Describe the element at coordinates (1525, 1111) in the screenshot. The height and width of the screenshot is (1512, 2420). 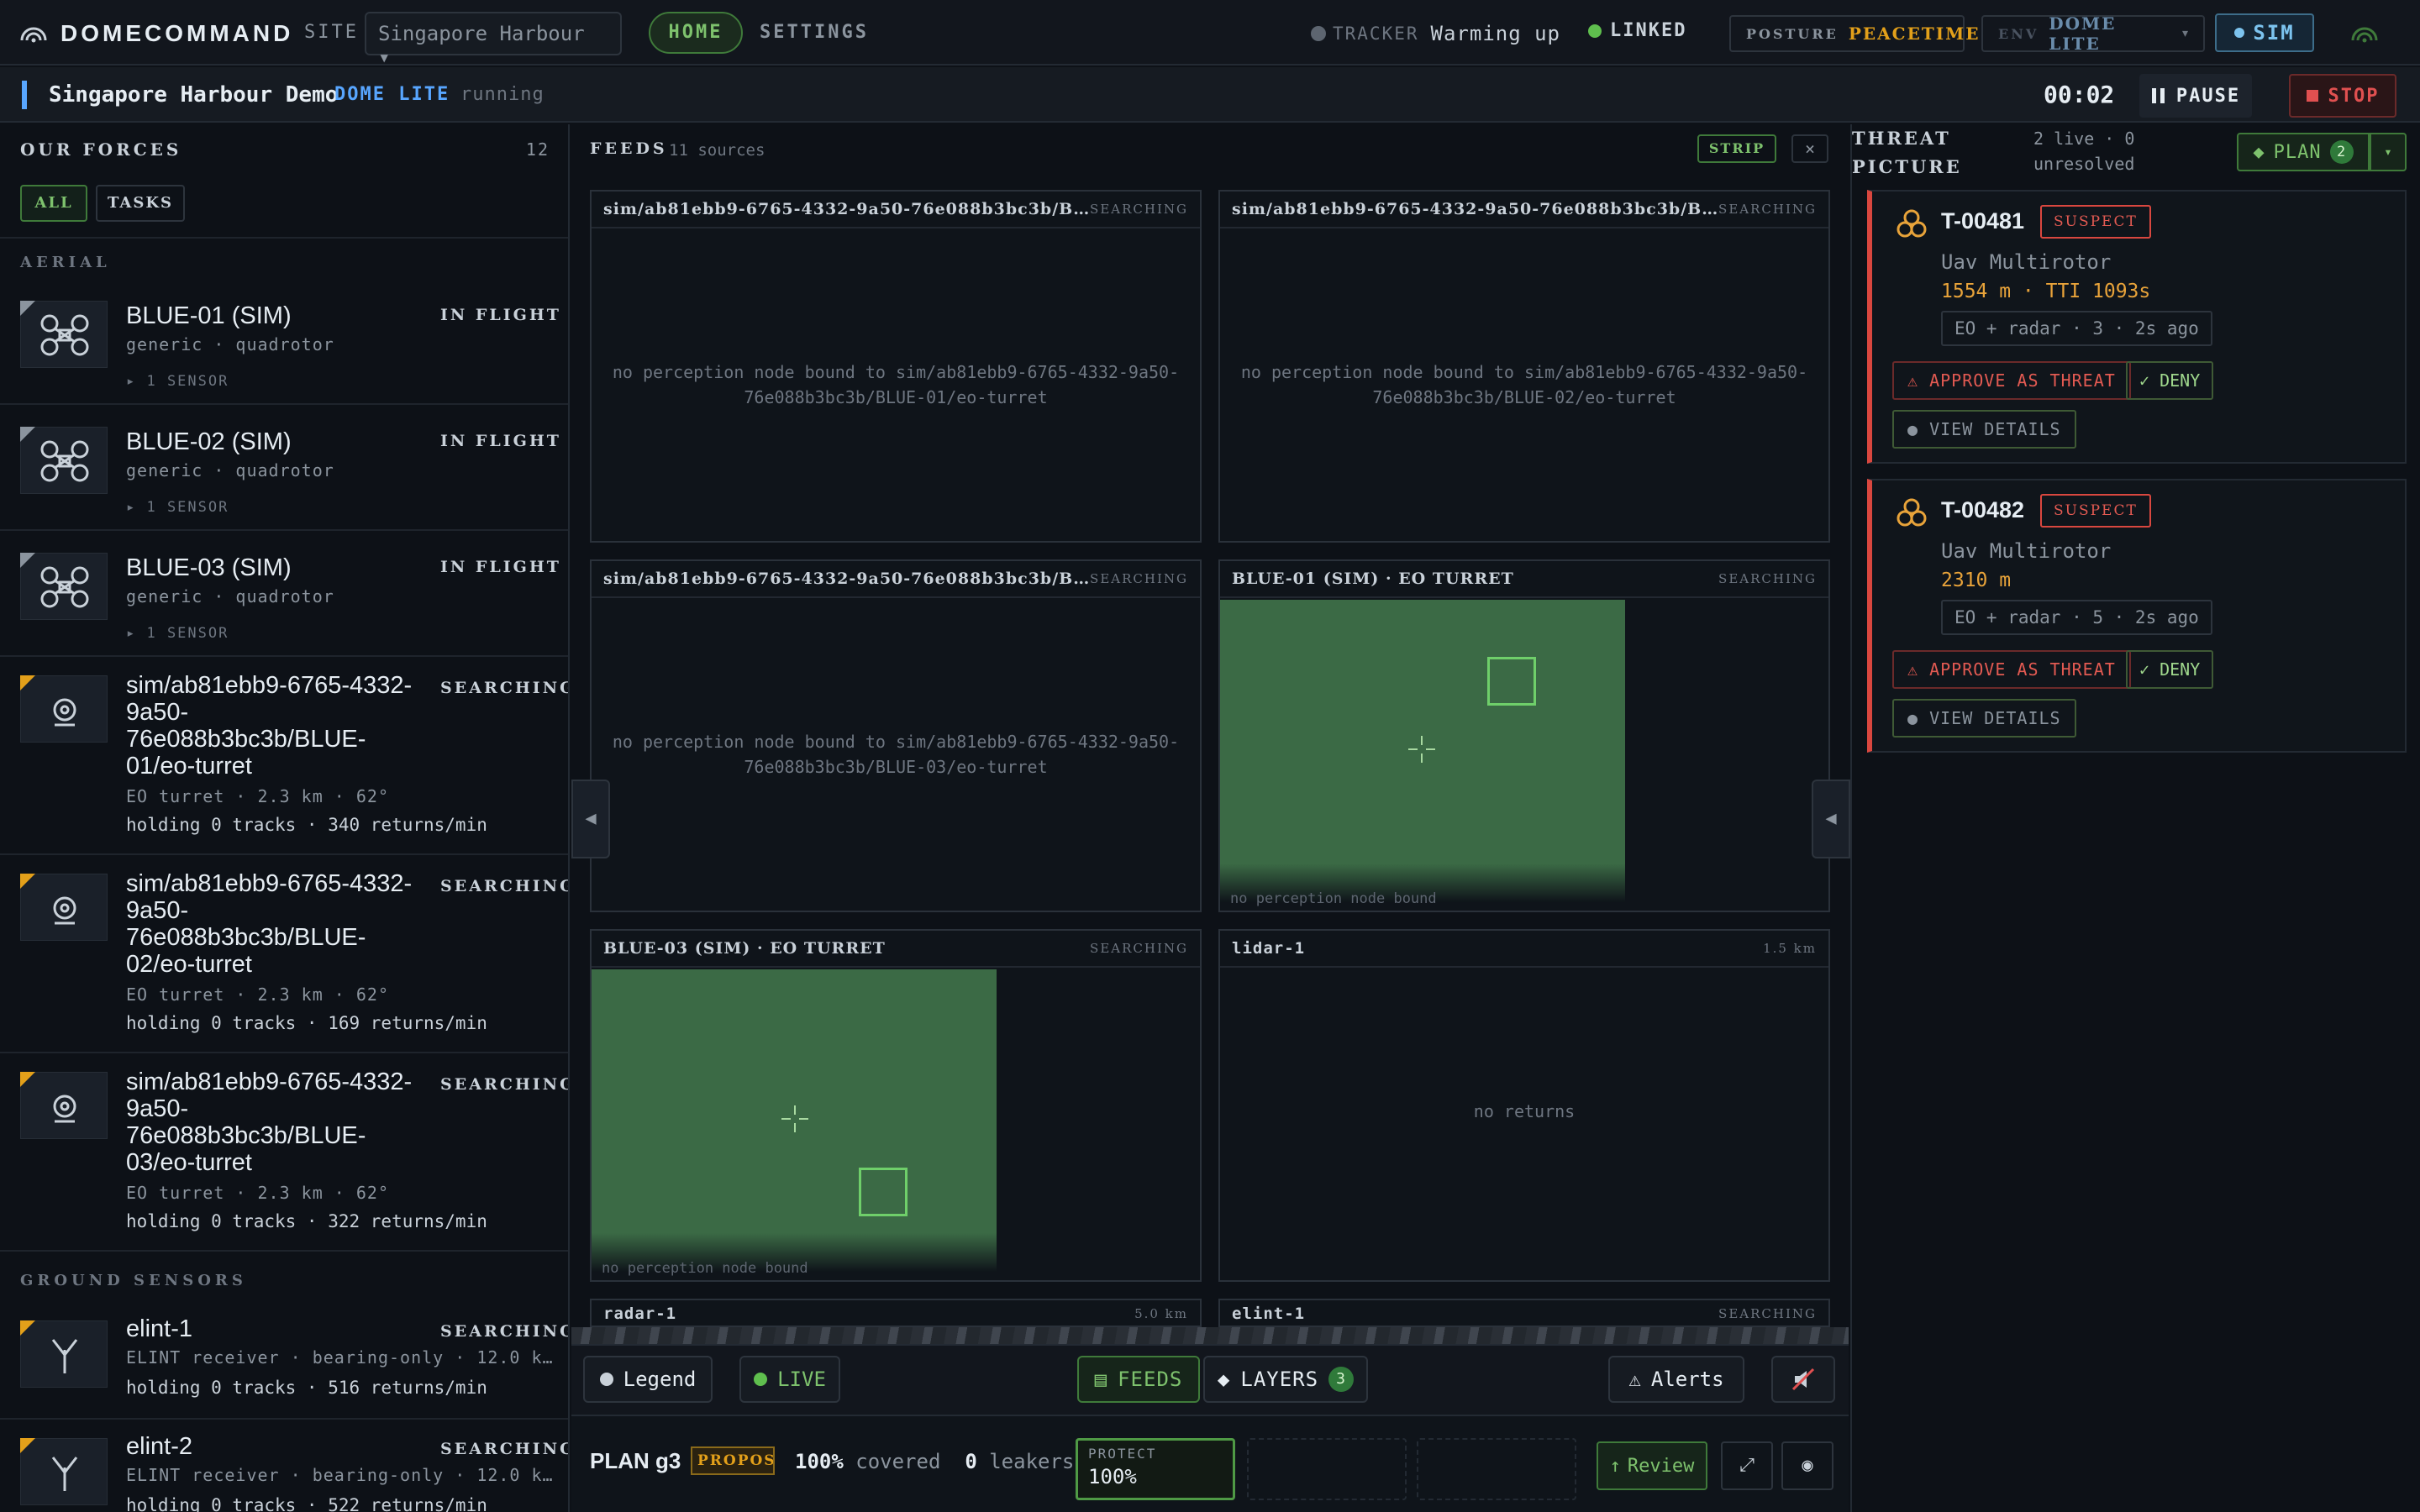
I see `feed-message: no returns` at that location.